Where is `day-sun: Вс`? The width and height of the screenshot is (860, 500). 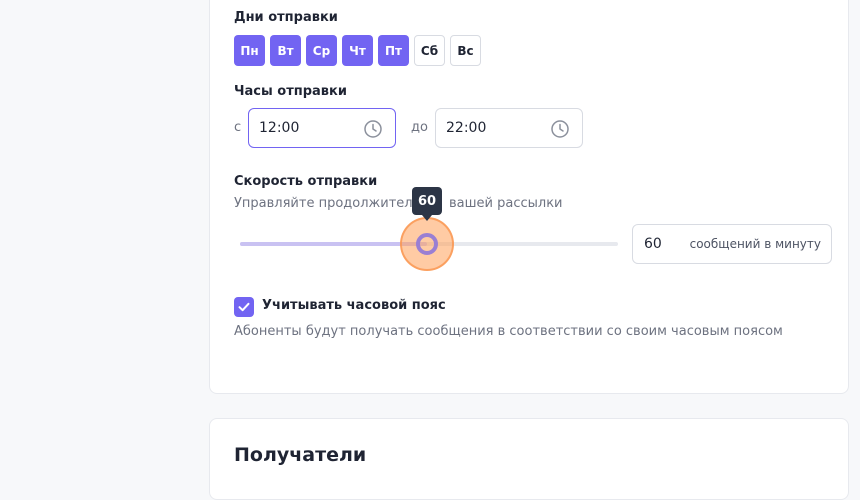
day-sun: Вс is located at coordinates (465, 50).